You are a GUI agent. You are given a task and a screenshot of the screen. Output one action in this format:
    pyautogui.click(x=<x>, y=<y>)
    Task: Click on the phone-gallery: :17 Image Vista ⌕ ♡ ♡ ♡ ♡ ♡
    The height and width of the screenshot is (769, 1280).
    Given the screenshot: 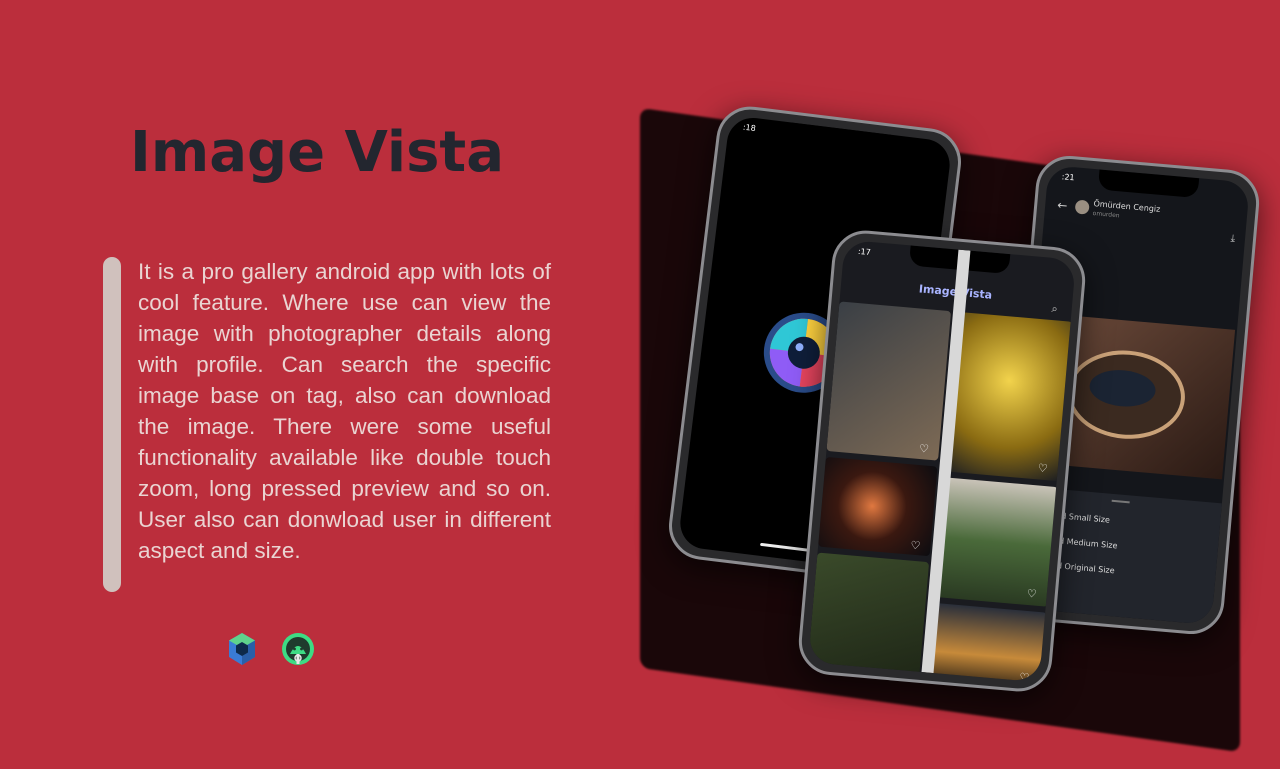 What is the action you would take?
    pyautogui.click(x=942, y=461)
    